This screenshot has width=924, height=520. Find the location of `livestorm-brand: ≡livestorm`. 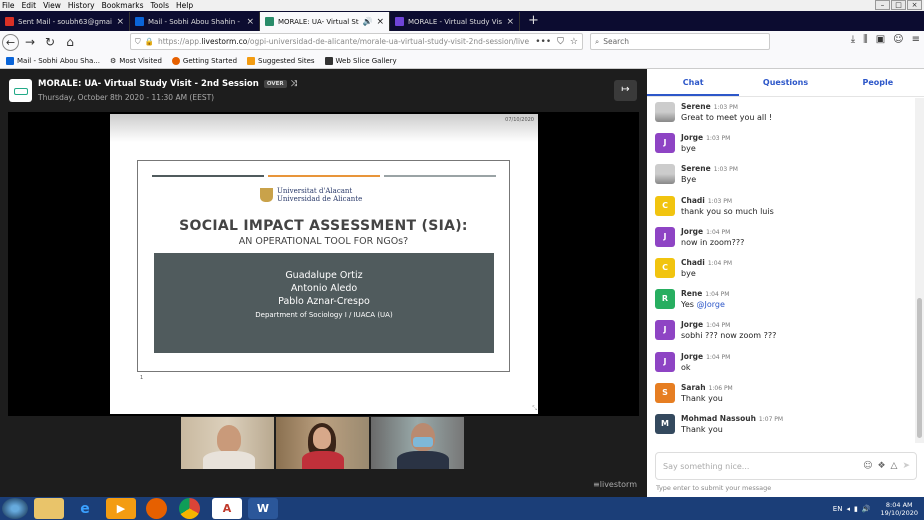

livestorm-brand: ≡livestorm is located at coordinates (615, 484).